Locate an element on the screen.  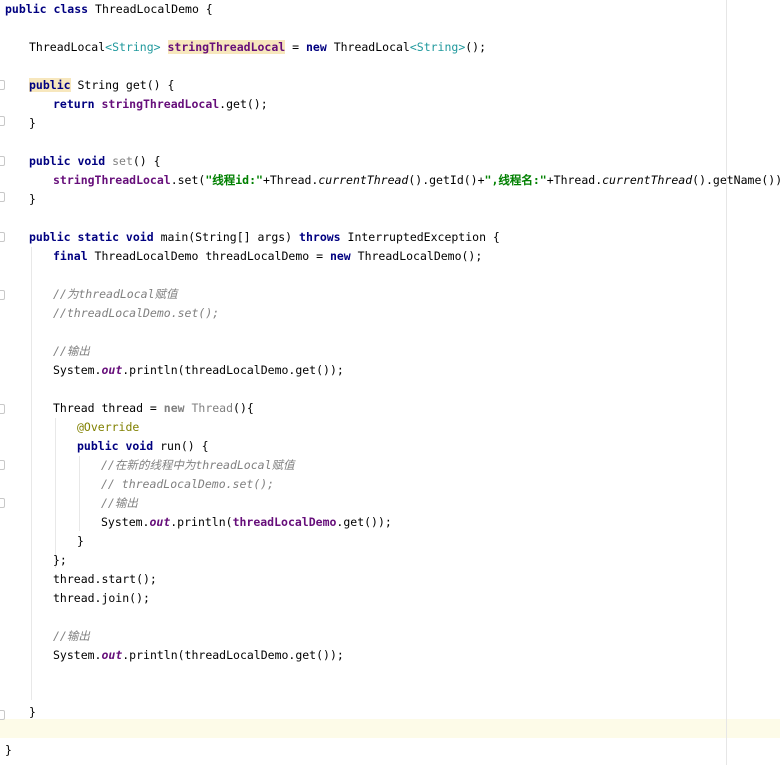
code-token: }; is located at coordinates (60, 560).